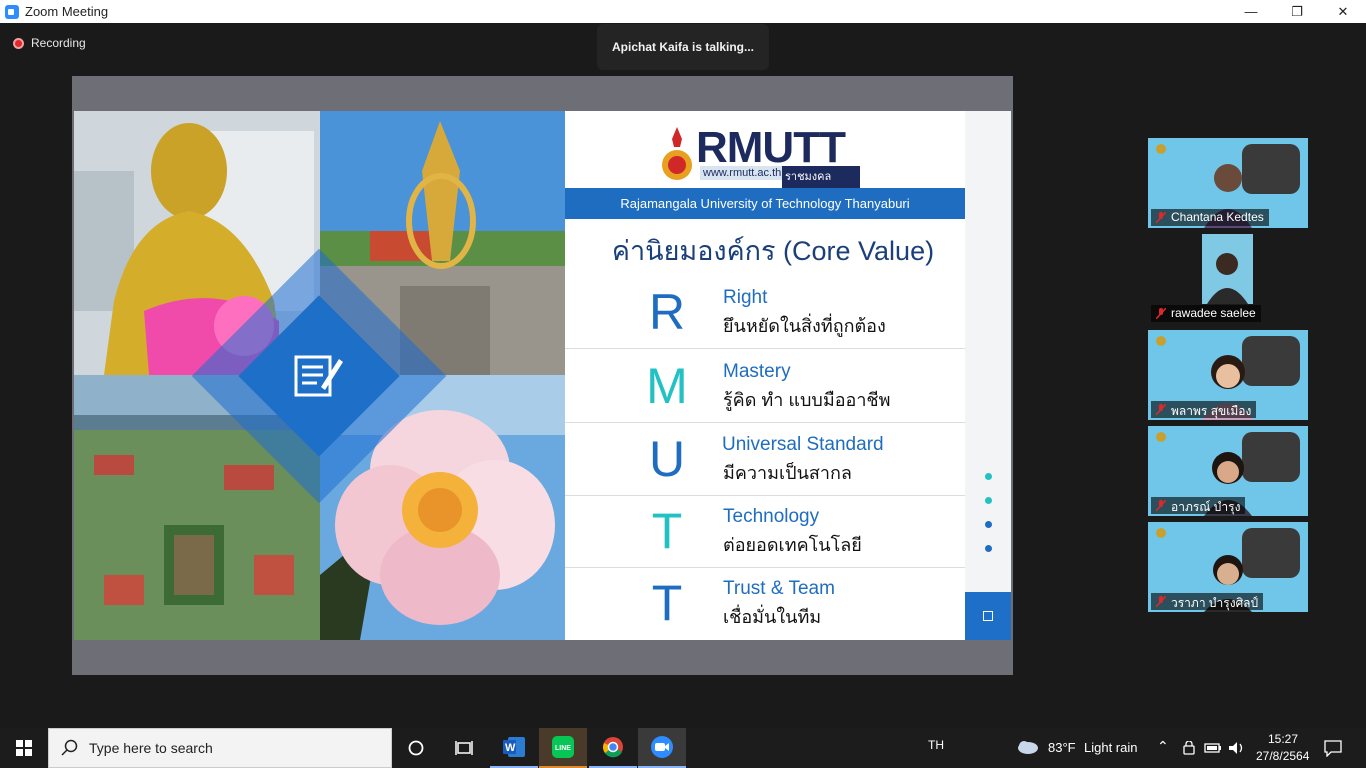 The height and width of the screenshot is (768, 1366). What do you see at coordinates (667, 386) in the screenshot?
I see `value-letter: M` at bounding box center [667, 386].